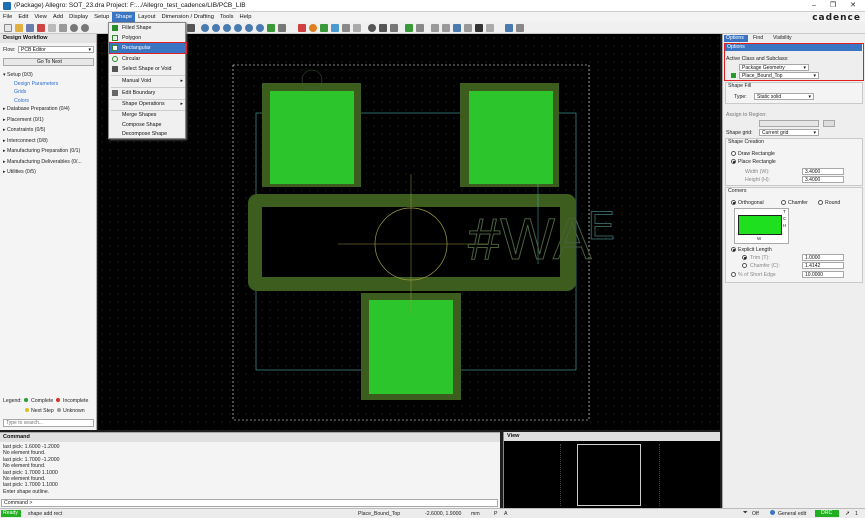 This screenshot has height=518, width=865. What do you see at coordinates (774, 67) in the screenshot?
I see `class-select: Package Geometry ▾` at bounding box center [774, 67].